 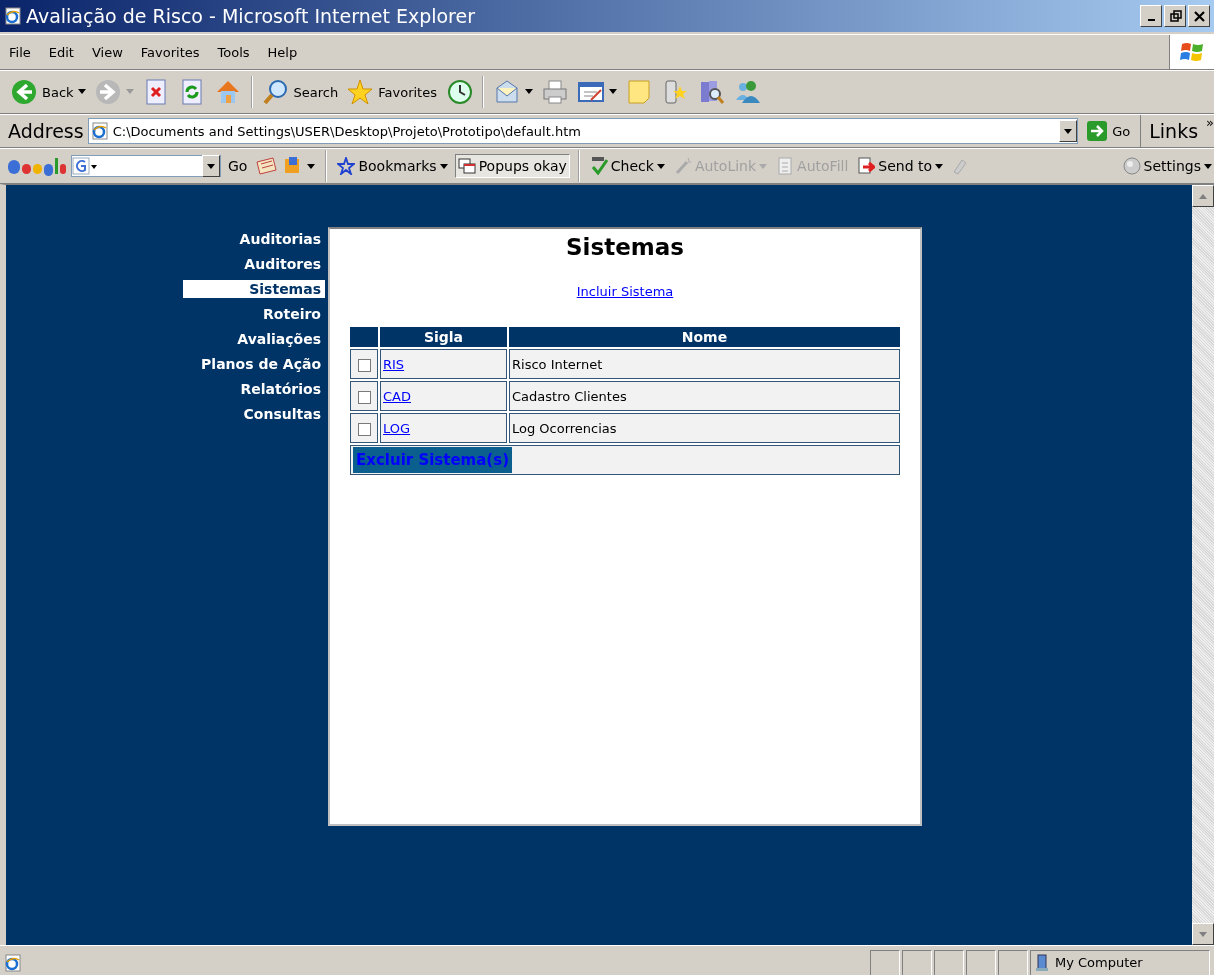 What do you see at coordinates (392, 166) in the screenshot?
I see `toolbar-button: Bookmarks` at bounding box center [392, 166].